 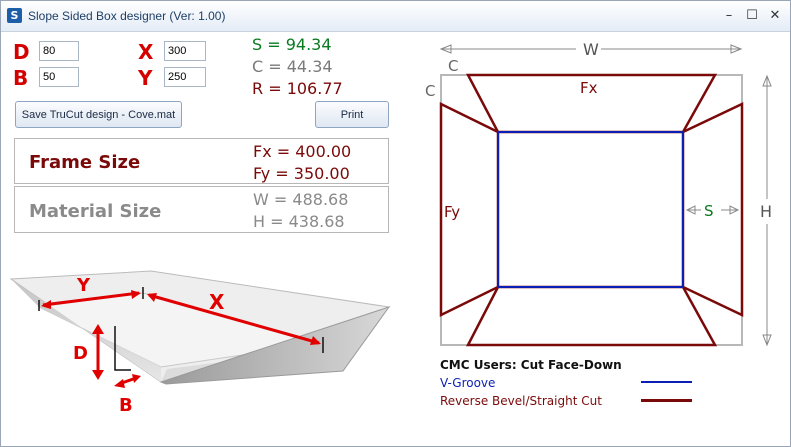 I want to click on window-title: Slope Sided Box designer (Ver: 1.00), so click(x=127, y=16).